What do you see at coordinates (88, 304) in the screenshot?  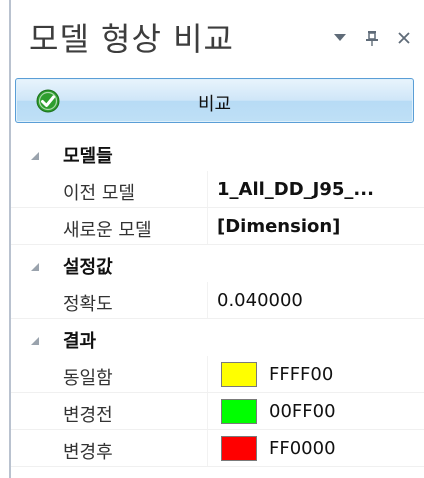 I see `property-name: 정확도` at bounding box center [88, 304].